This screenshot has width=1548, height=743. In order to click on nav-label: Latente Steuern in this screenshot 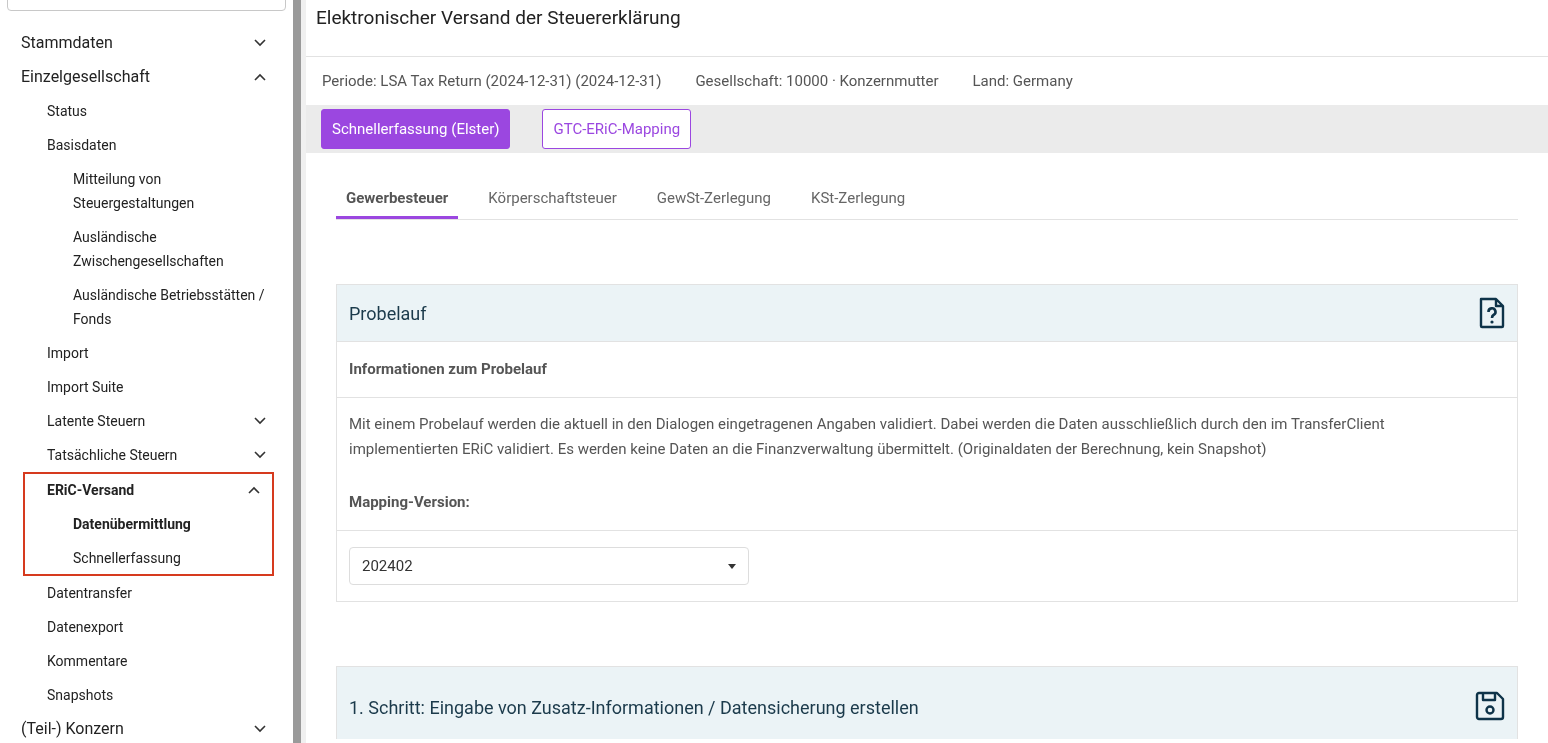, I will do `click(96, 421)`.